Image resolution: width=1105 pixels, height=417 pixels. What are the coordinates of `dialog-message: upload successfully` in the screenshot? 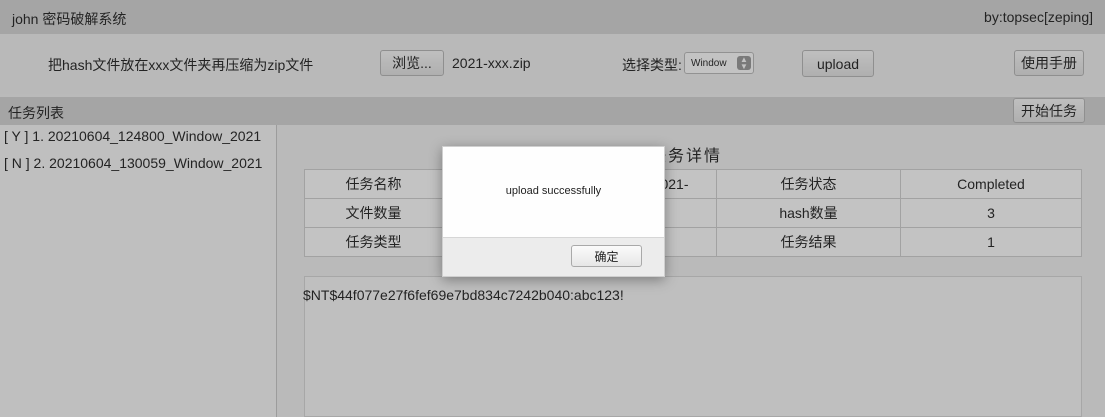 It's located at (553, 191).